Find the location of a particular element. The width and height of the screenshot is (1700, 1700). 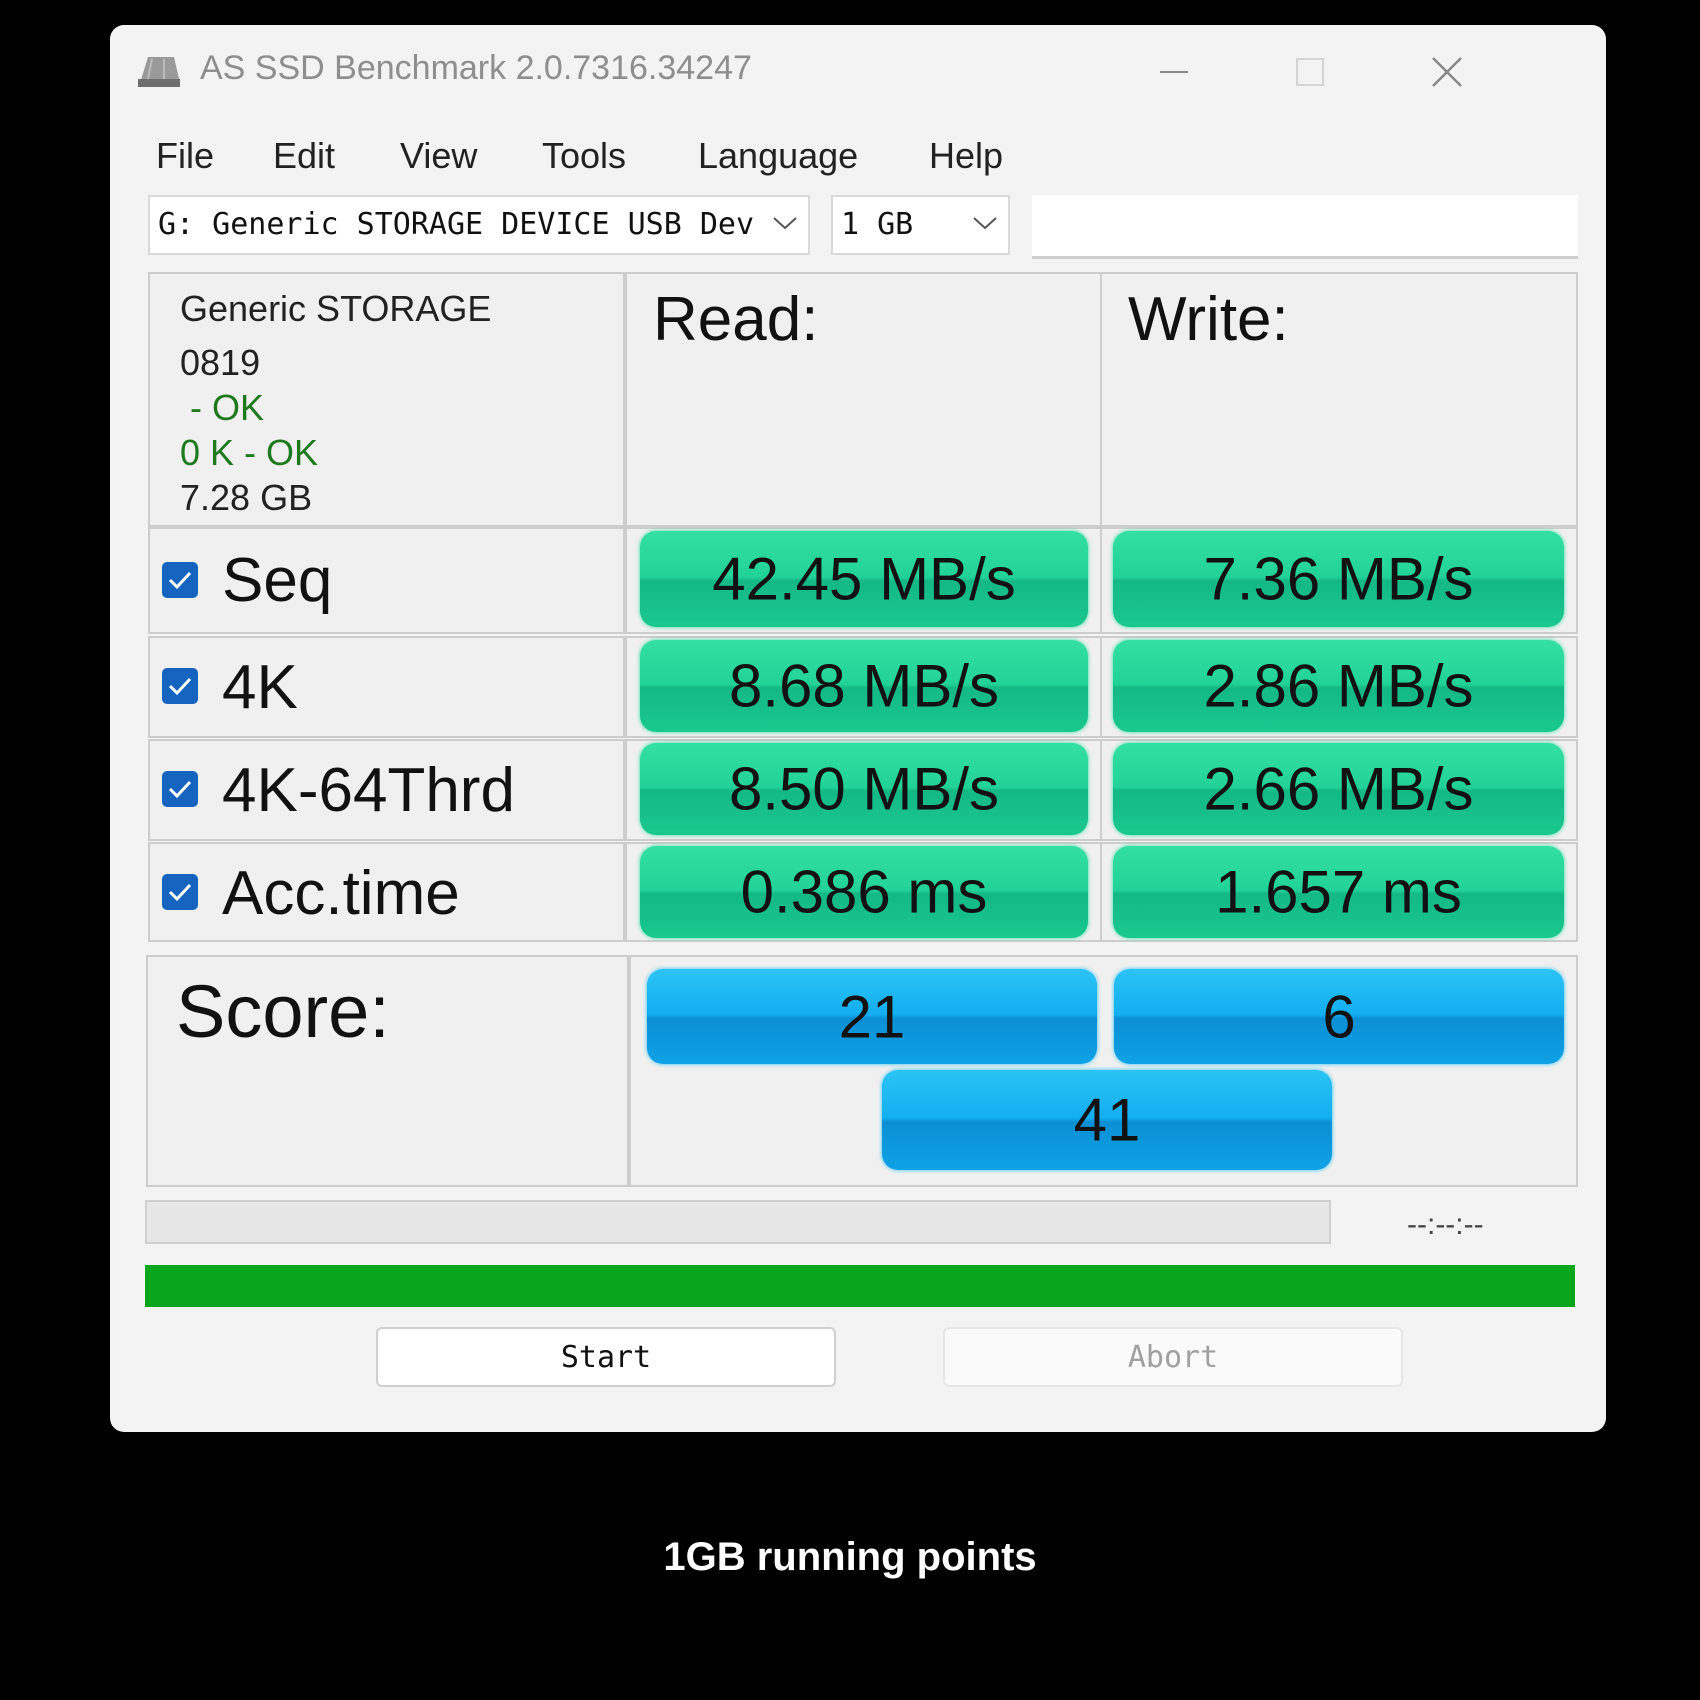

acctime-write-value: 1.657 ms is located at coordinates (1338, 892).